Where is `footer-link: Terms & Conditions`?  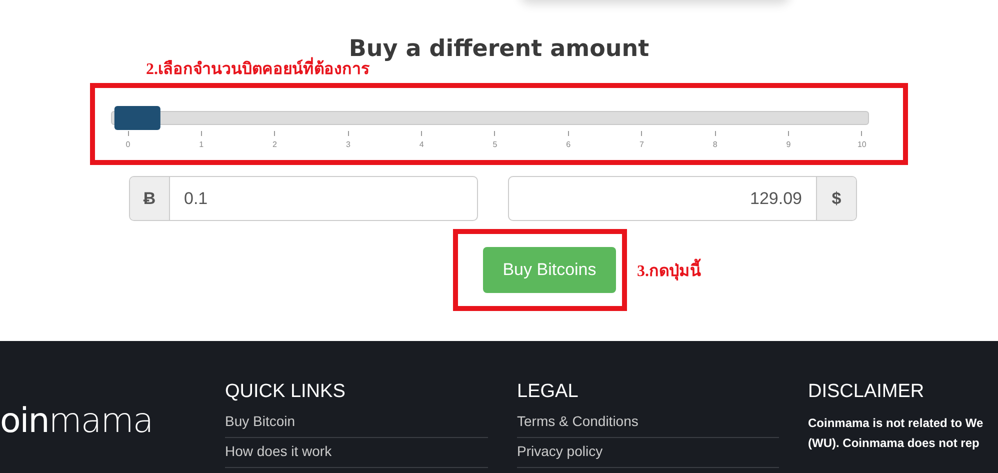
footer-link: Terms & Conditions is located at coordinates (648, 425).